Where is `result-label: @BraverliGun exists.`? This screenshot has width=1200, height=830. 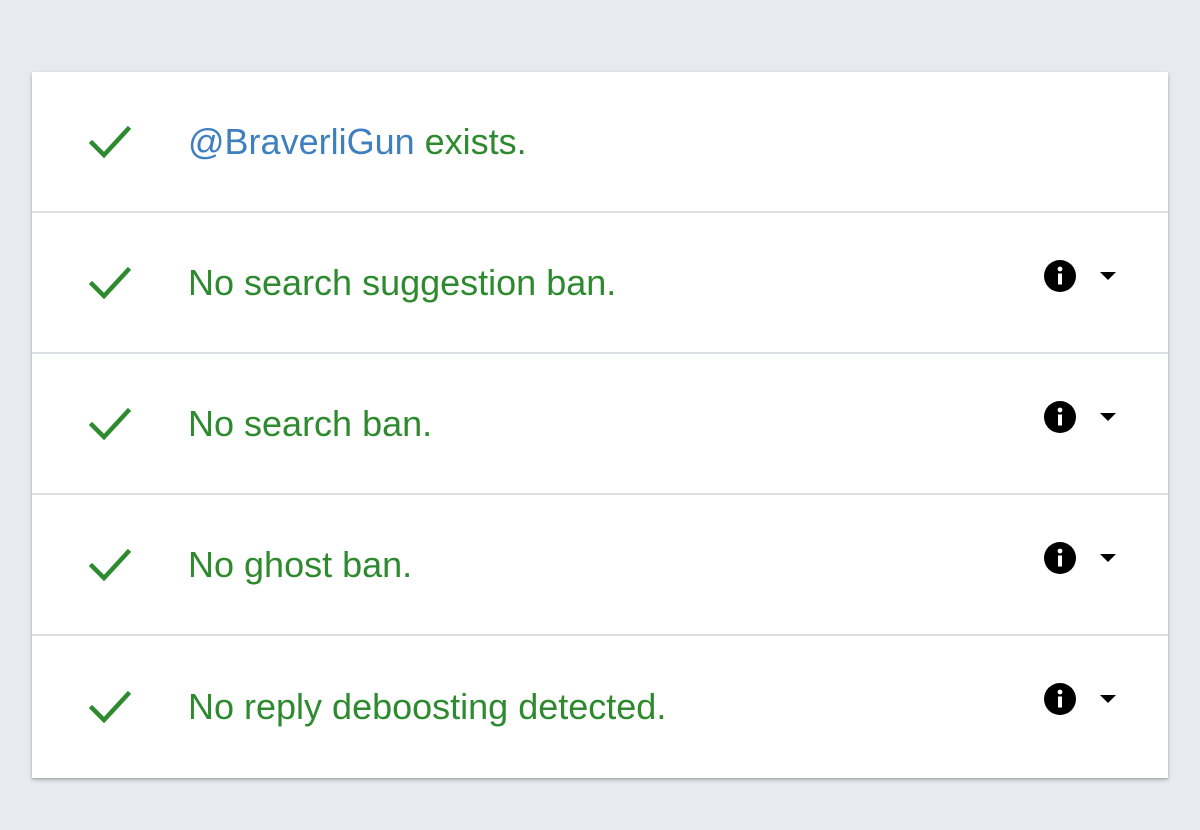
result-label: @BraverliGun exists. is located at coordinates (357, 142).